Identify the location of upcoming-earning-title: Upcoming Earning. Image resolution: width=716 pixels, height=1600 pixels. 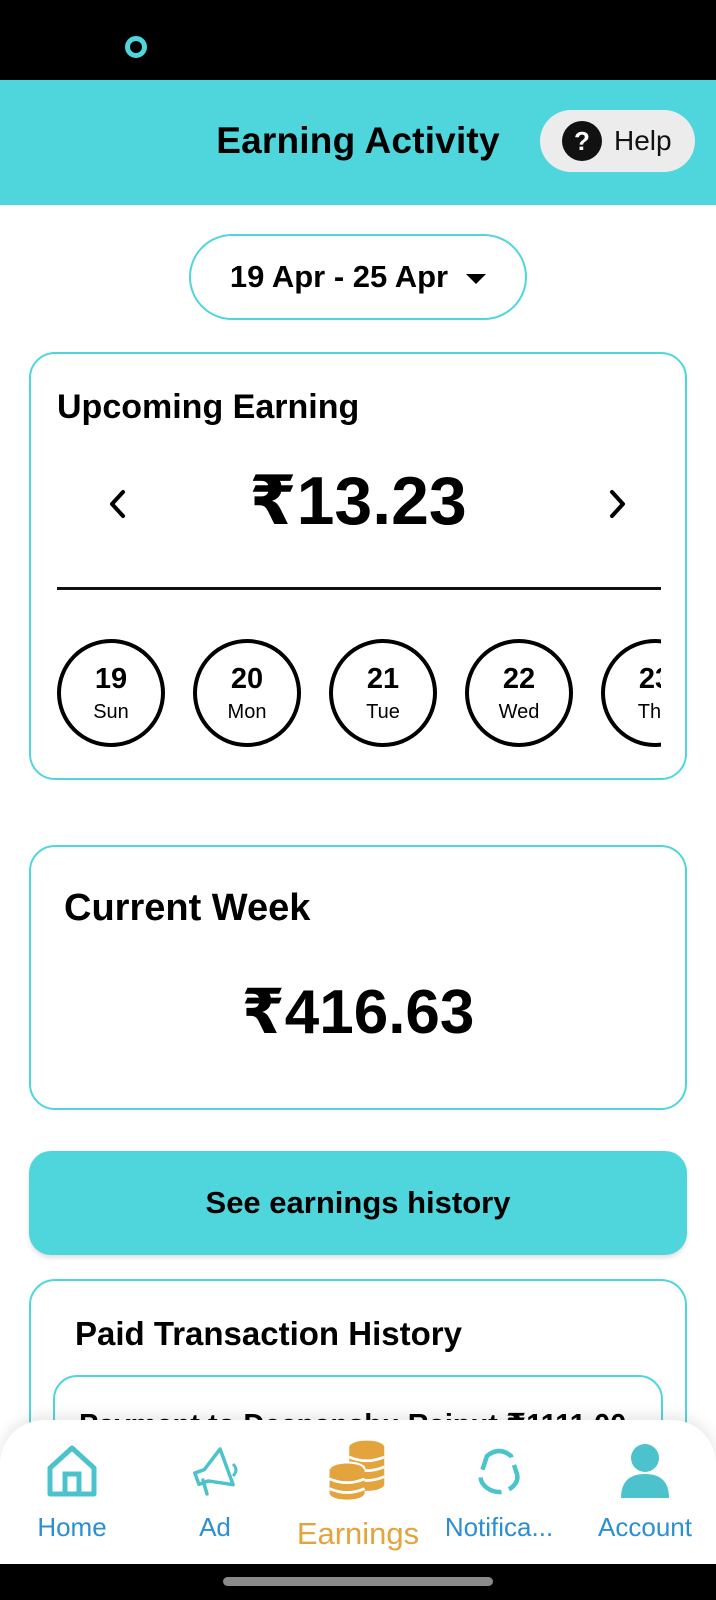
(208, 407).